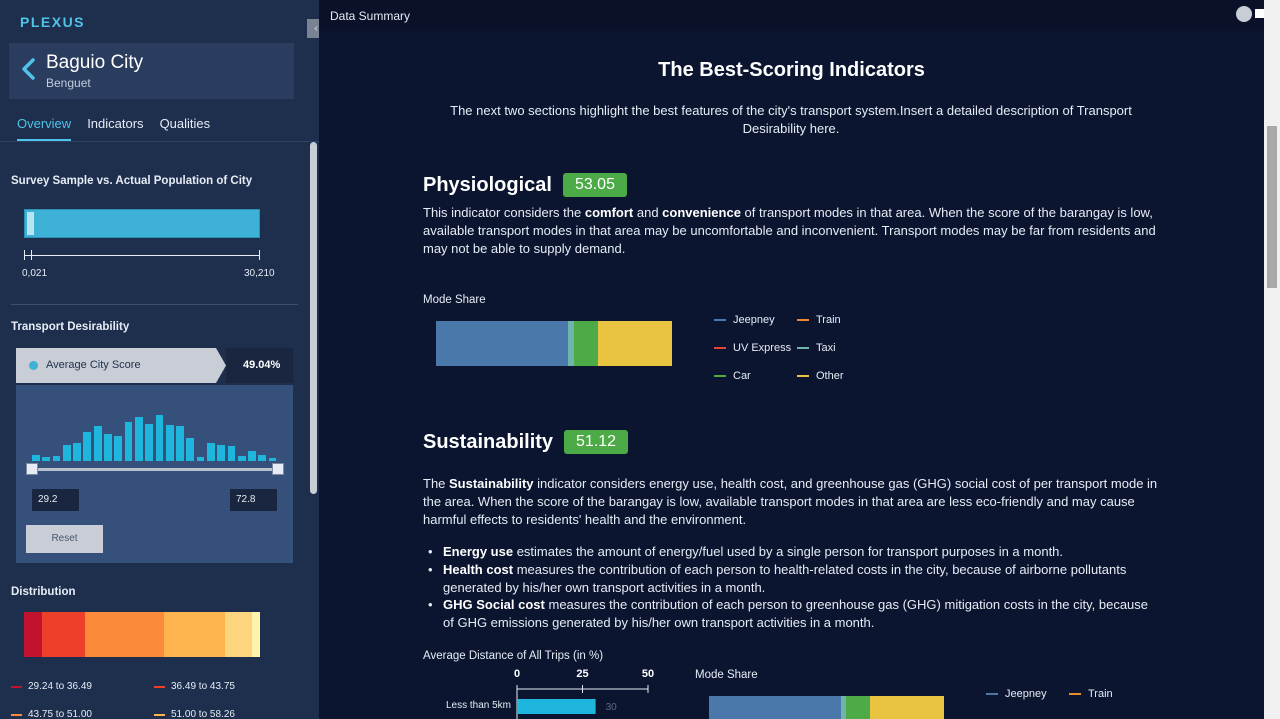 The height and width of the screenshot is (719, 1280). I want to click on window-icon, so click(1259, 13).